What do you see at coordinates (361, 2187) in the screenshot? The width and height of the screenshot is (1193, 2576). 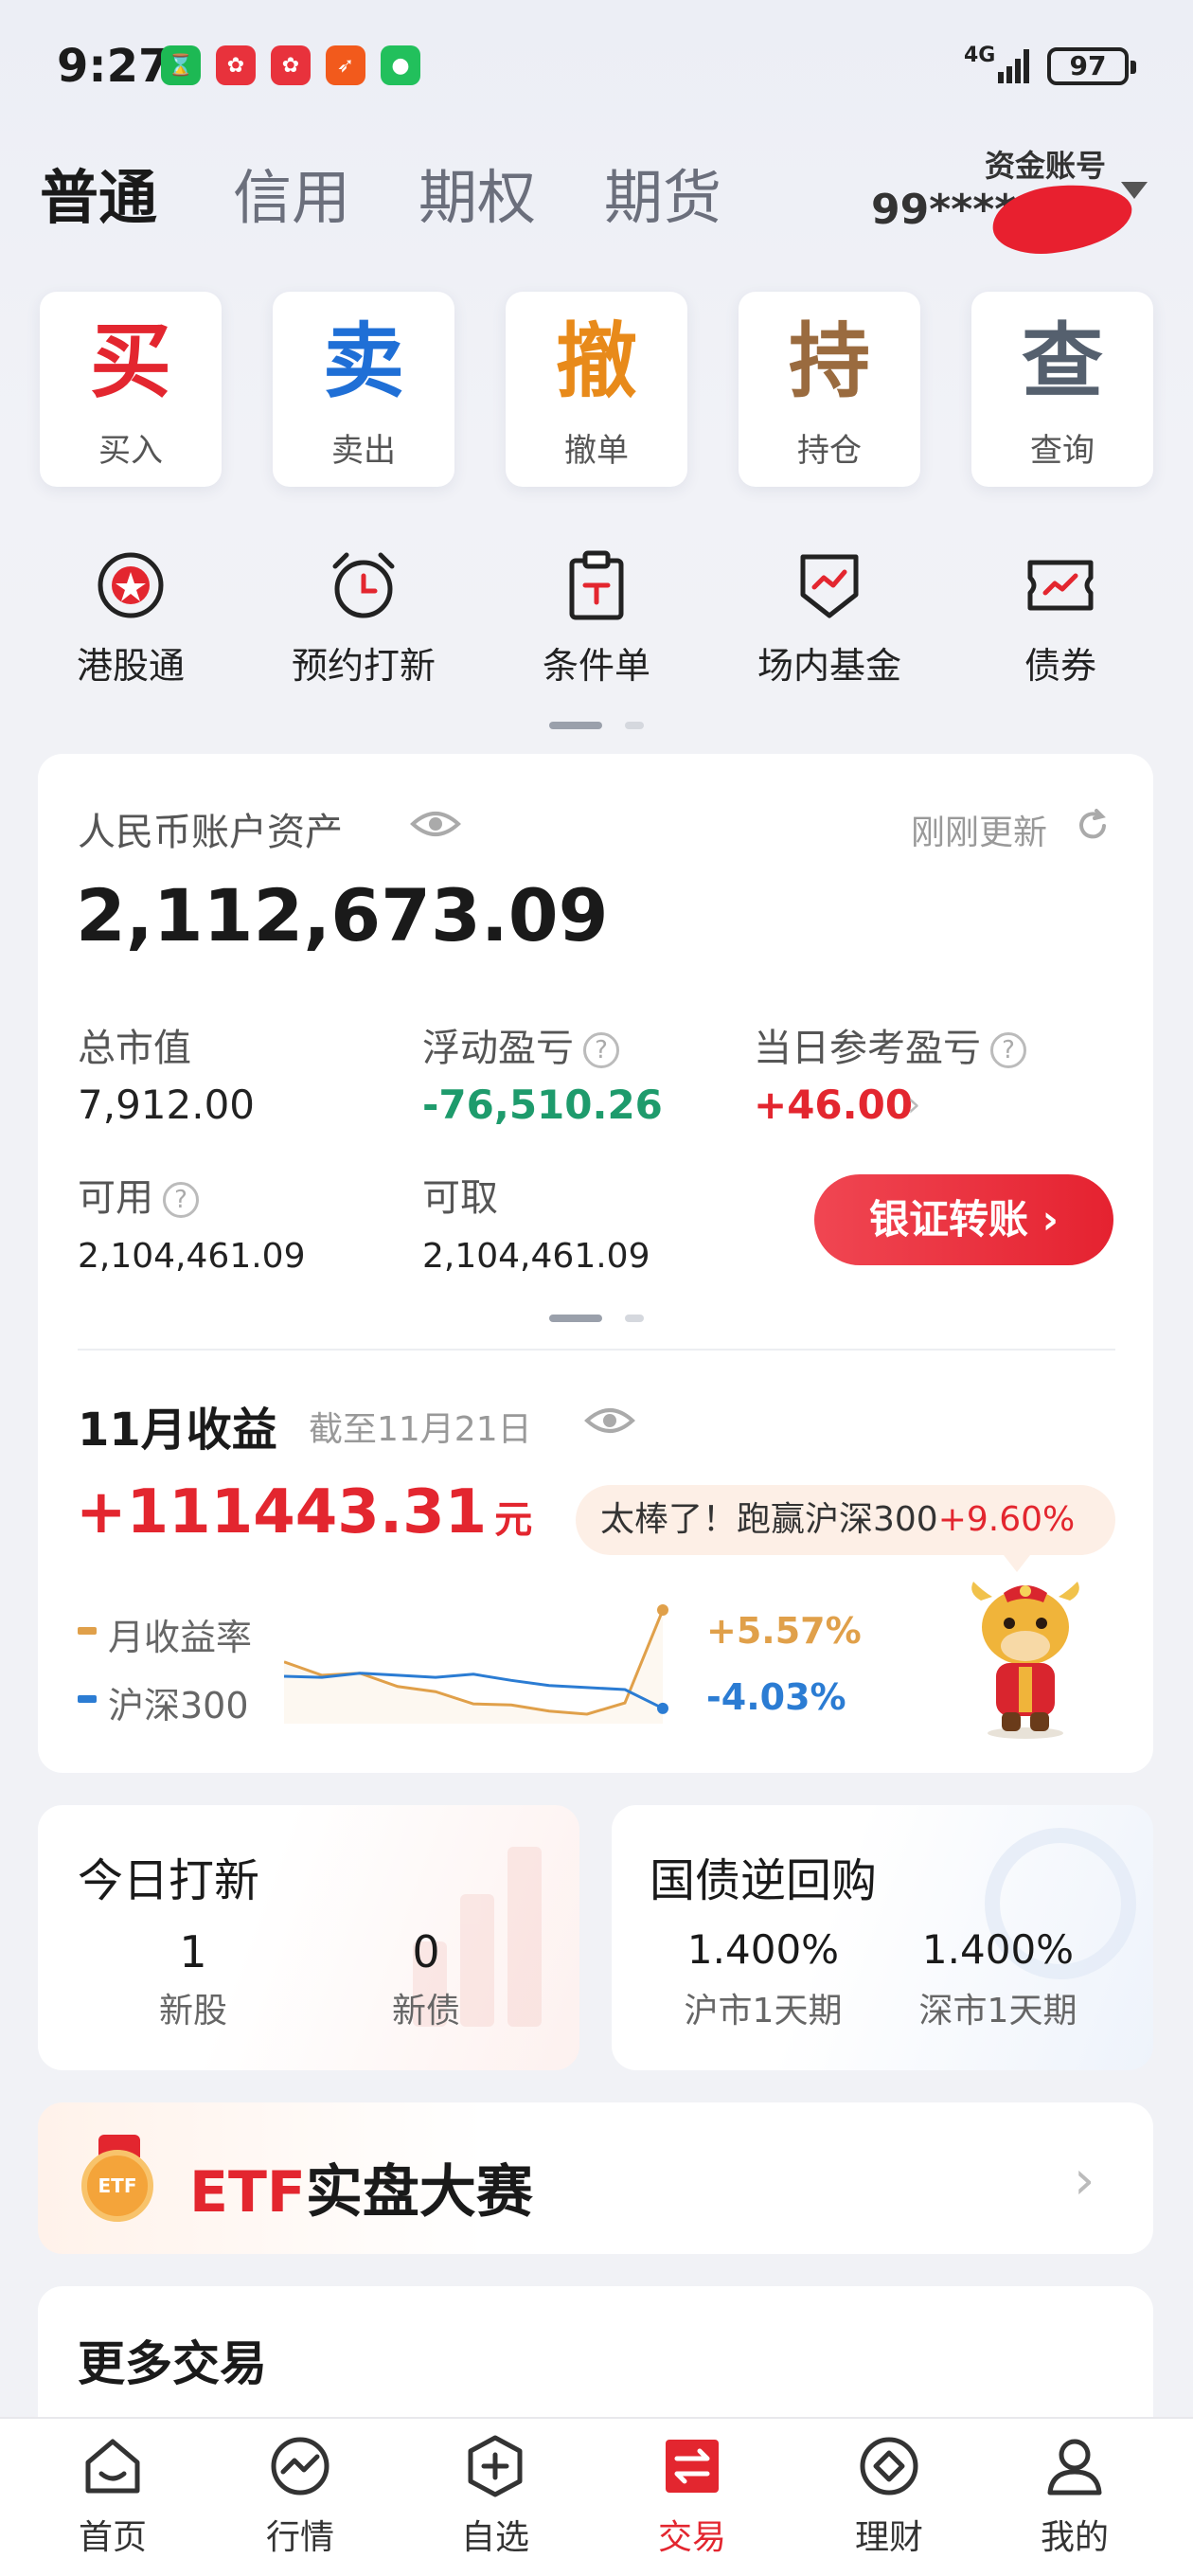 I see `etf-title: ETF实盘大赛` at bounding box center [361, 2187].